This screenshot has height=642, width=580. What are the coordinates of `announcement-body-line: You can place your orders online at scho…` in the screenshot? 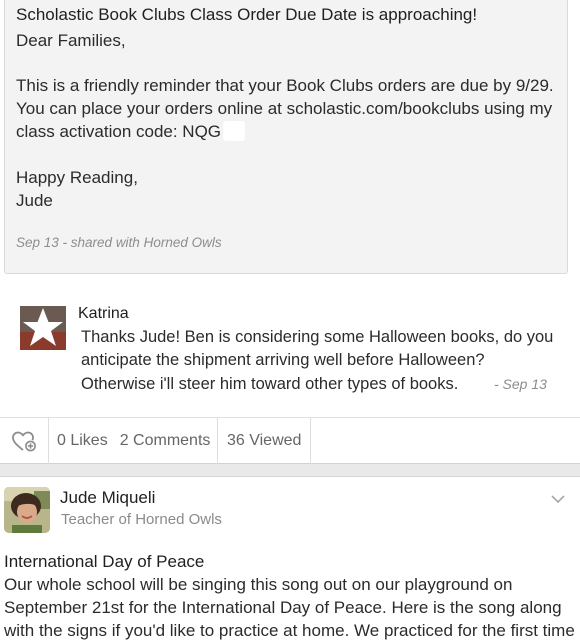 It's located at (284, 108).